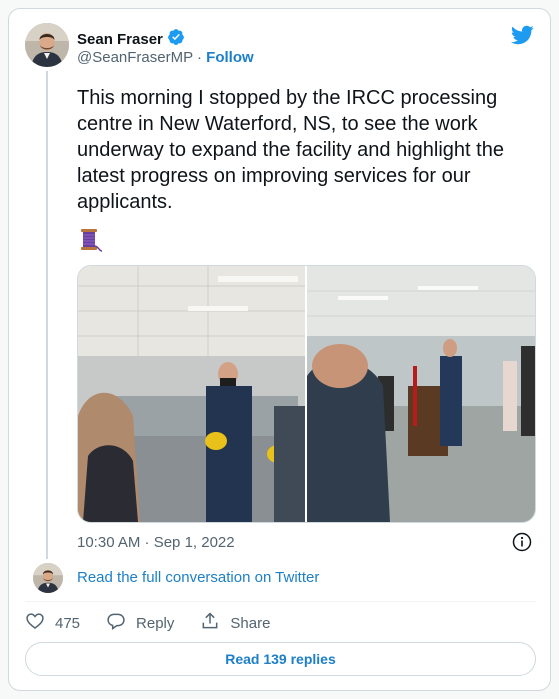  I want to click on author-name: Sean Fraser, so click(120, 40).